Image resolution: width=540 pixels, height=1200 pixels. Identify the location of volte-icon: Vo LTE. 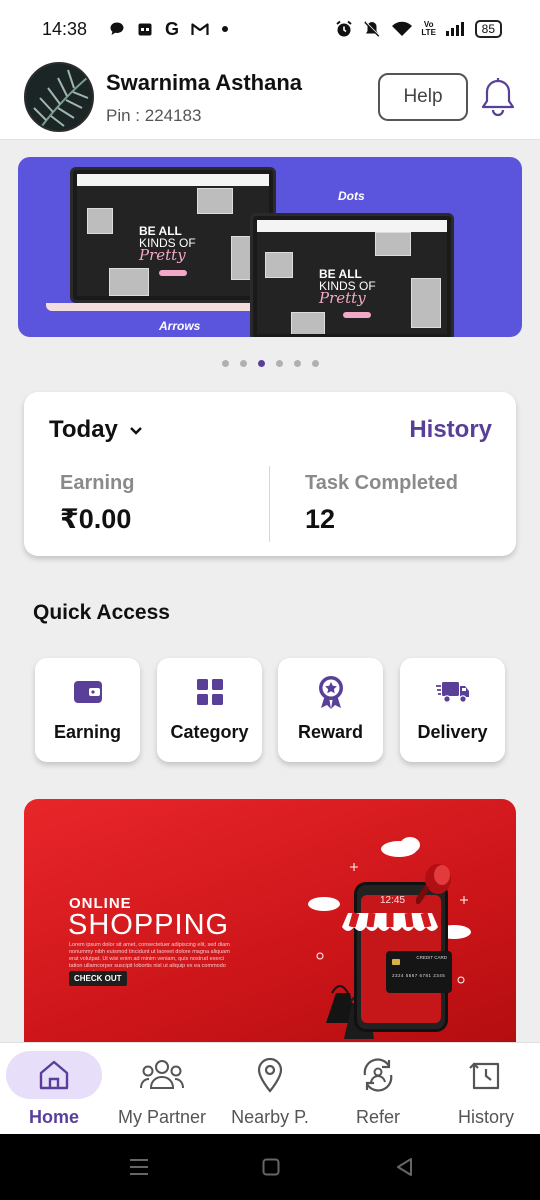
(428, 28).